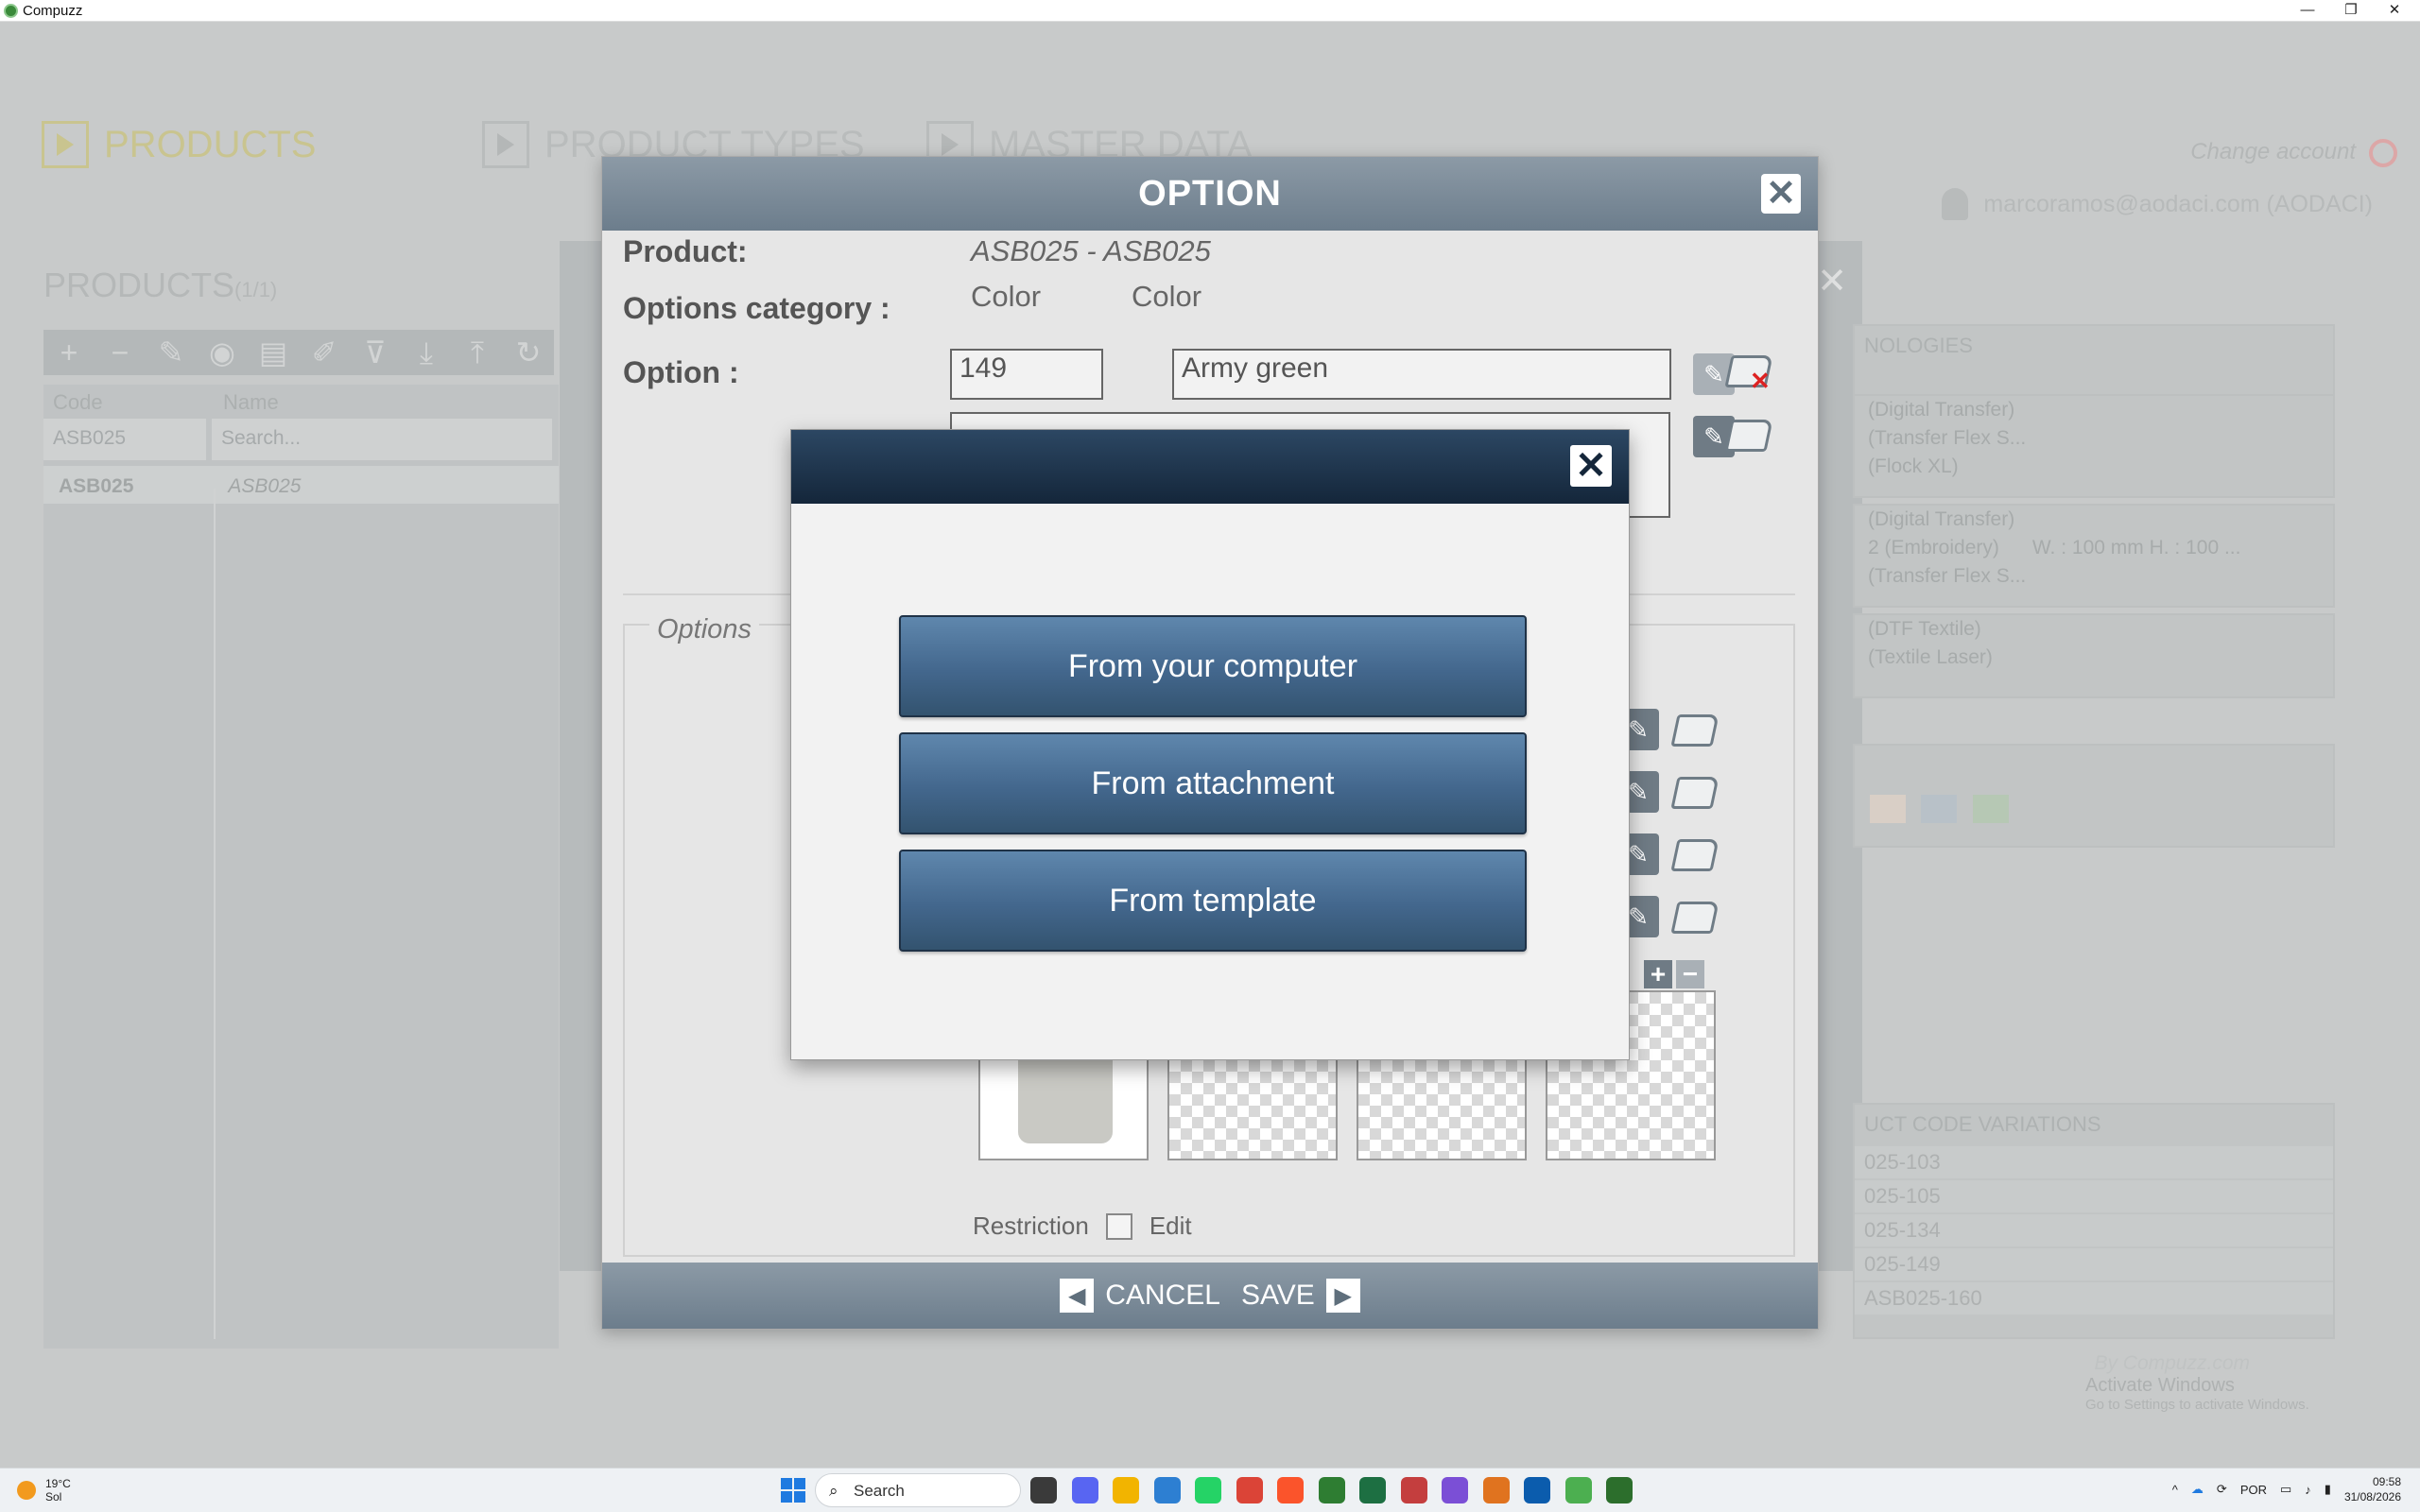 This screenshot has width=2420, height=1512. What do you see at coordinates (139, 285) in the screenshot?
I see `products-title-text: PRODUCTS` at bounding box center [139, 285].